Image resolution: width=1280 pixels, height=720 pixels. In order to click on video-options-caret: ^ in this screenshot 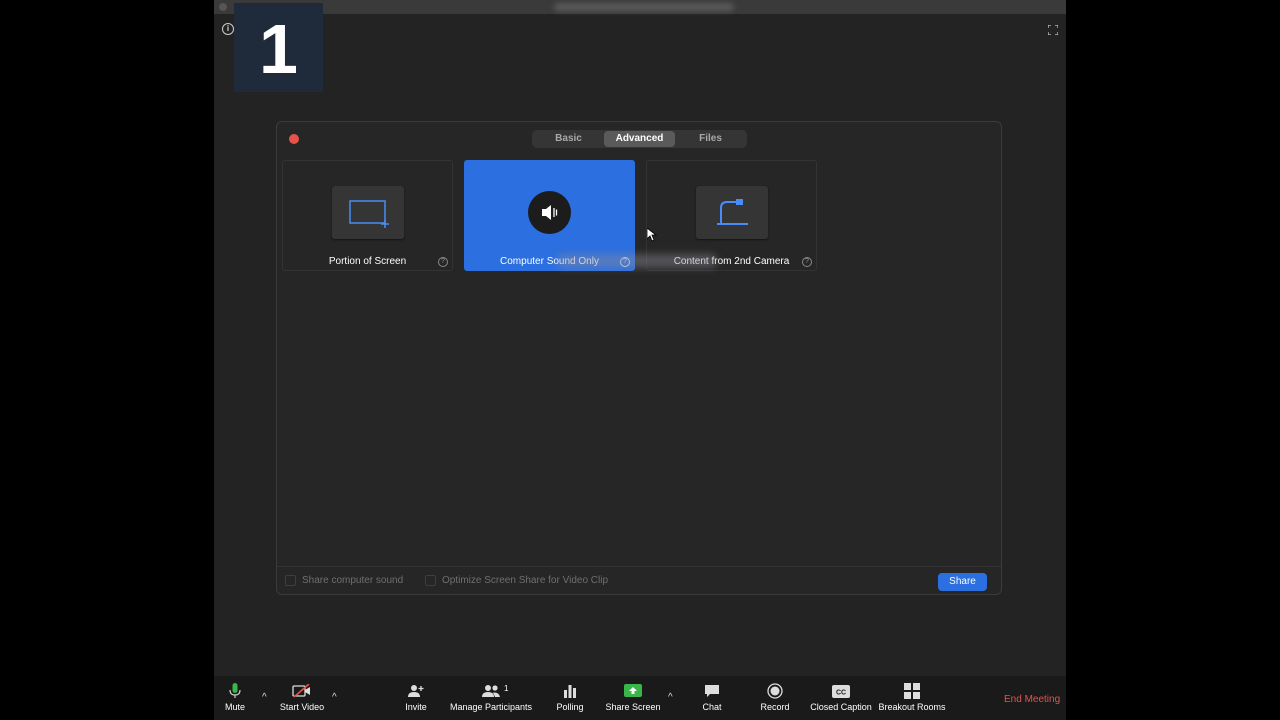, I will do `click(337, 697)`.